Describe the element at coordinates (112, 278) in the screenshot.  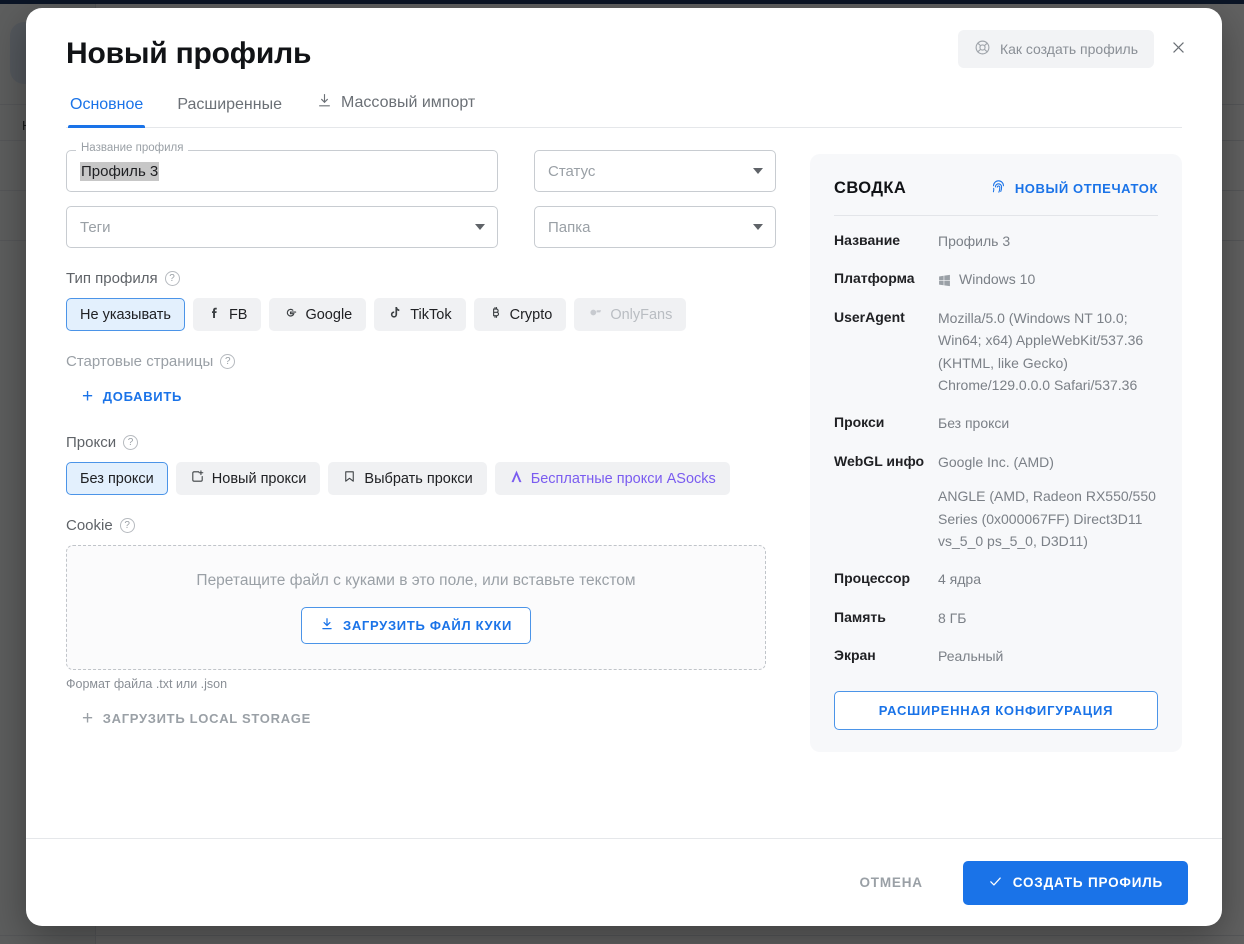
I see `profile-type-label: Тип профиля` at that location.